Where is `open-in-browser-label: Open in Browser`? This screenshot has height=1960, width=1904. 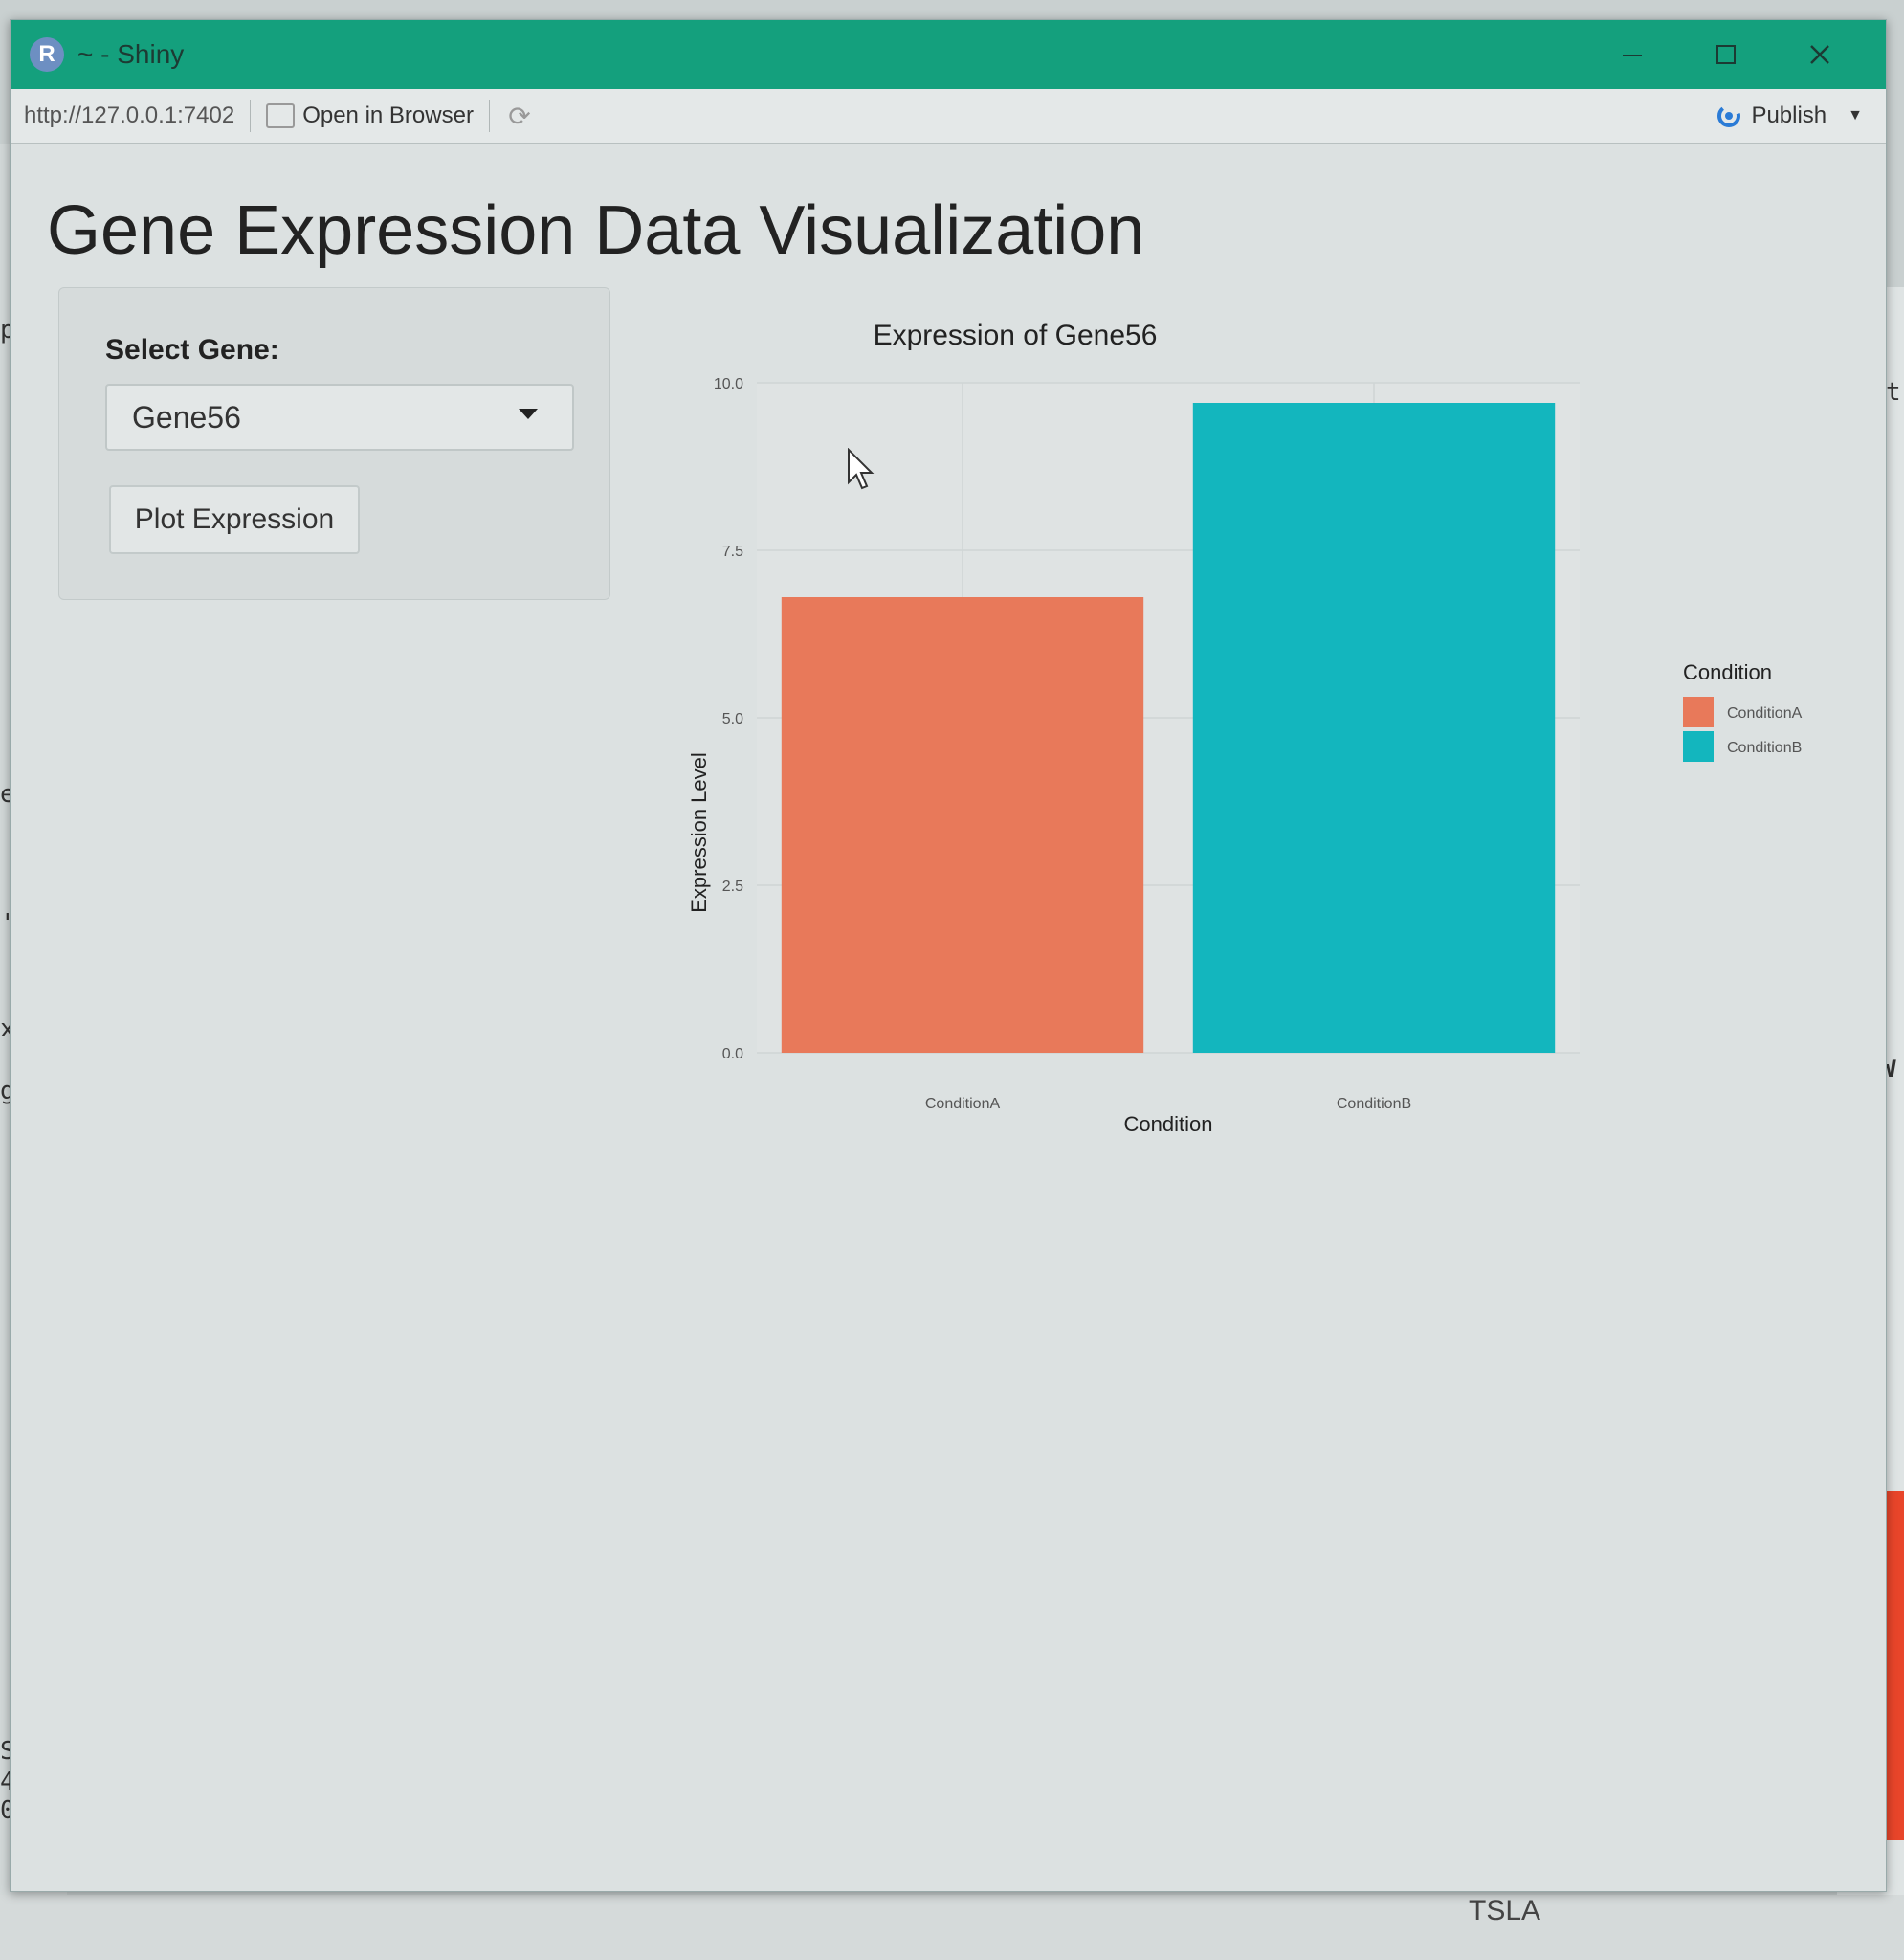 open-in-browser-label: Open in Browser is located at coordinates (388, 115).